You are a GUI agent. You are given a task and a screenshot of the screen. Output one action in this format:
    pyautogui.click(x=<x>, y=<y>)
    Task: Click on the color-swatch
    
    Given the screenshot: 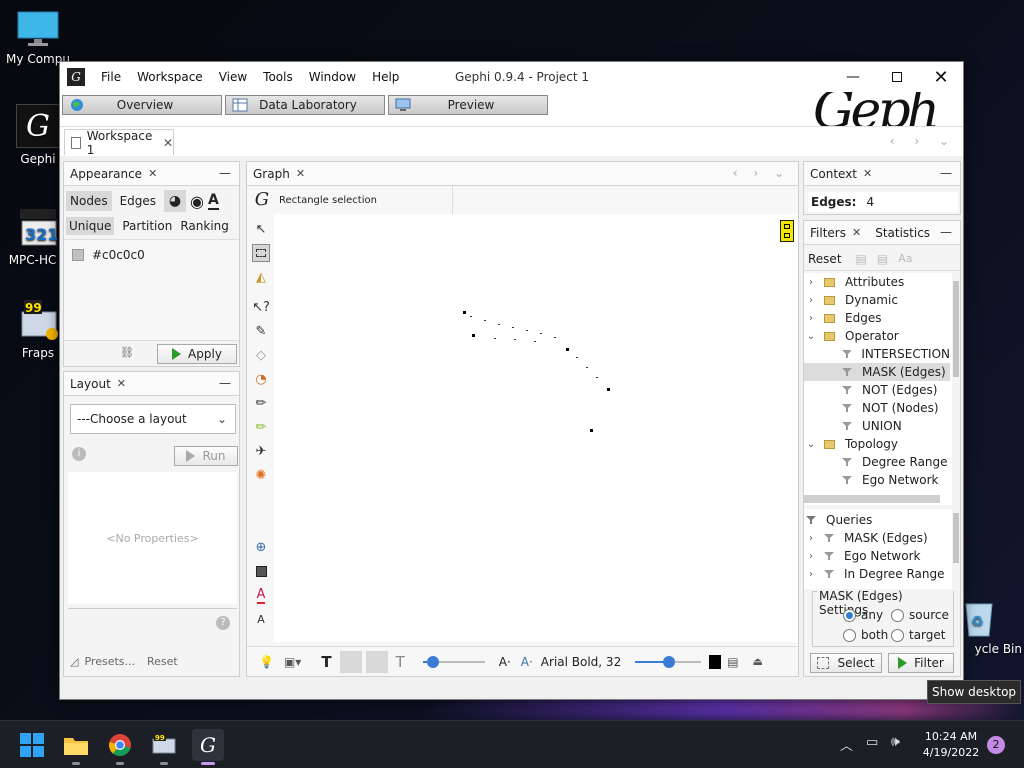 What is the action you would take?
    pyautogui.click(x=78, y=255)
    